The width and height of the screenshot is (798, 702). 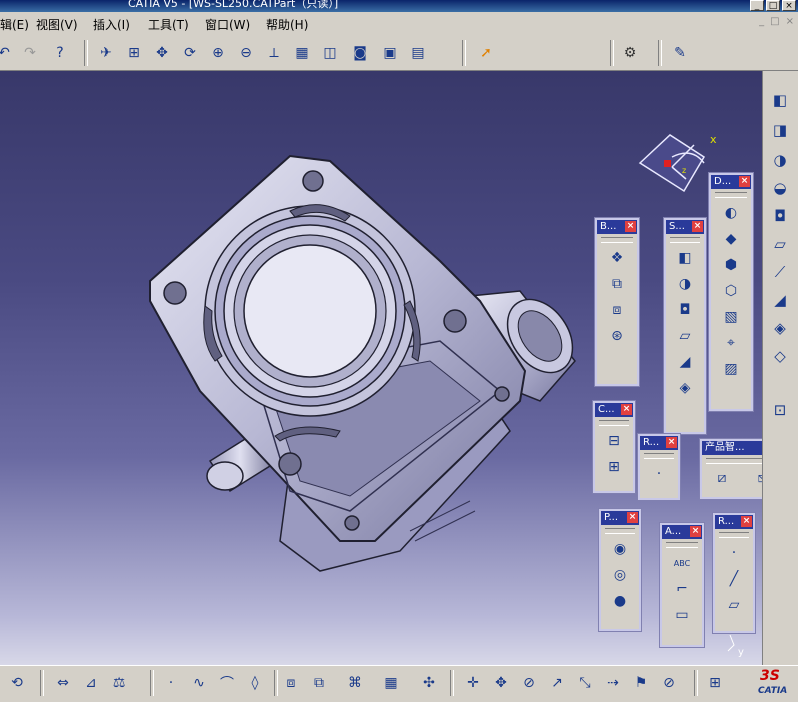 I want to click on menu-view: 视图(V), so click(x=57, y=24).